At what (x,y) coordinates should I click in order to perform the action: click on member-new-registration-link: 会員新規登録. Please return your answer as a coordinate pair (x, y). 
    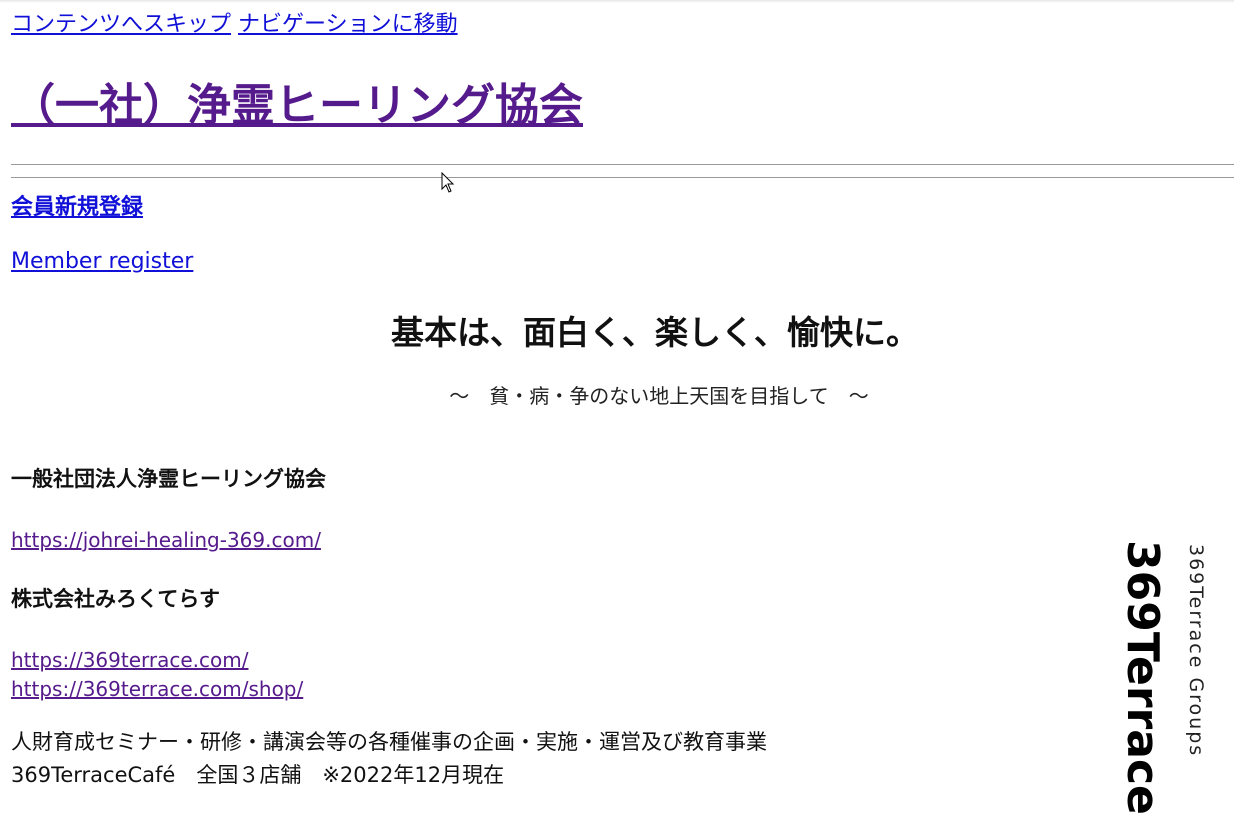
    Looking at the image, I should click on (77, 207).